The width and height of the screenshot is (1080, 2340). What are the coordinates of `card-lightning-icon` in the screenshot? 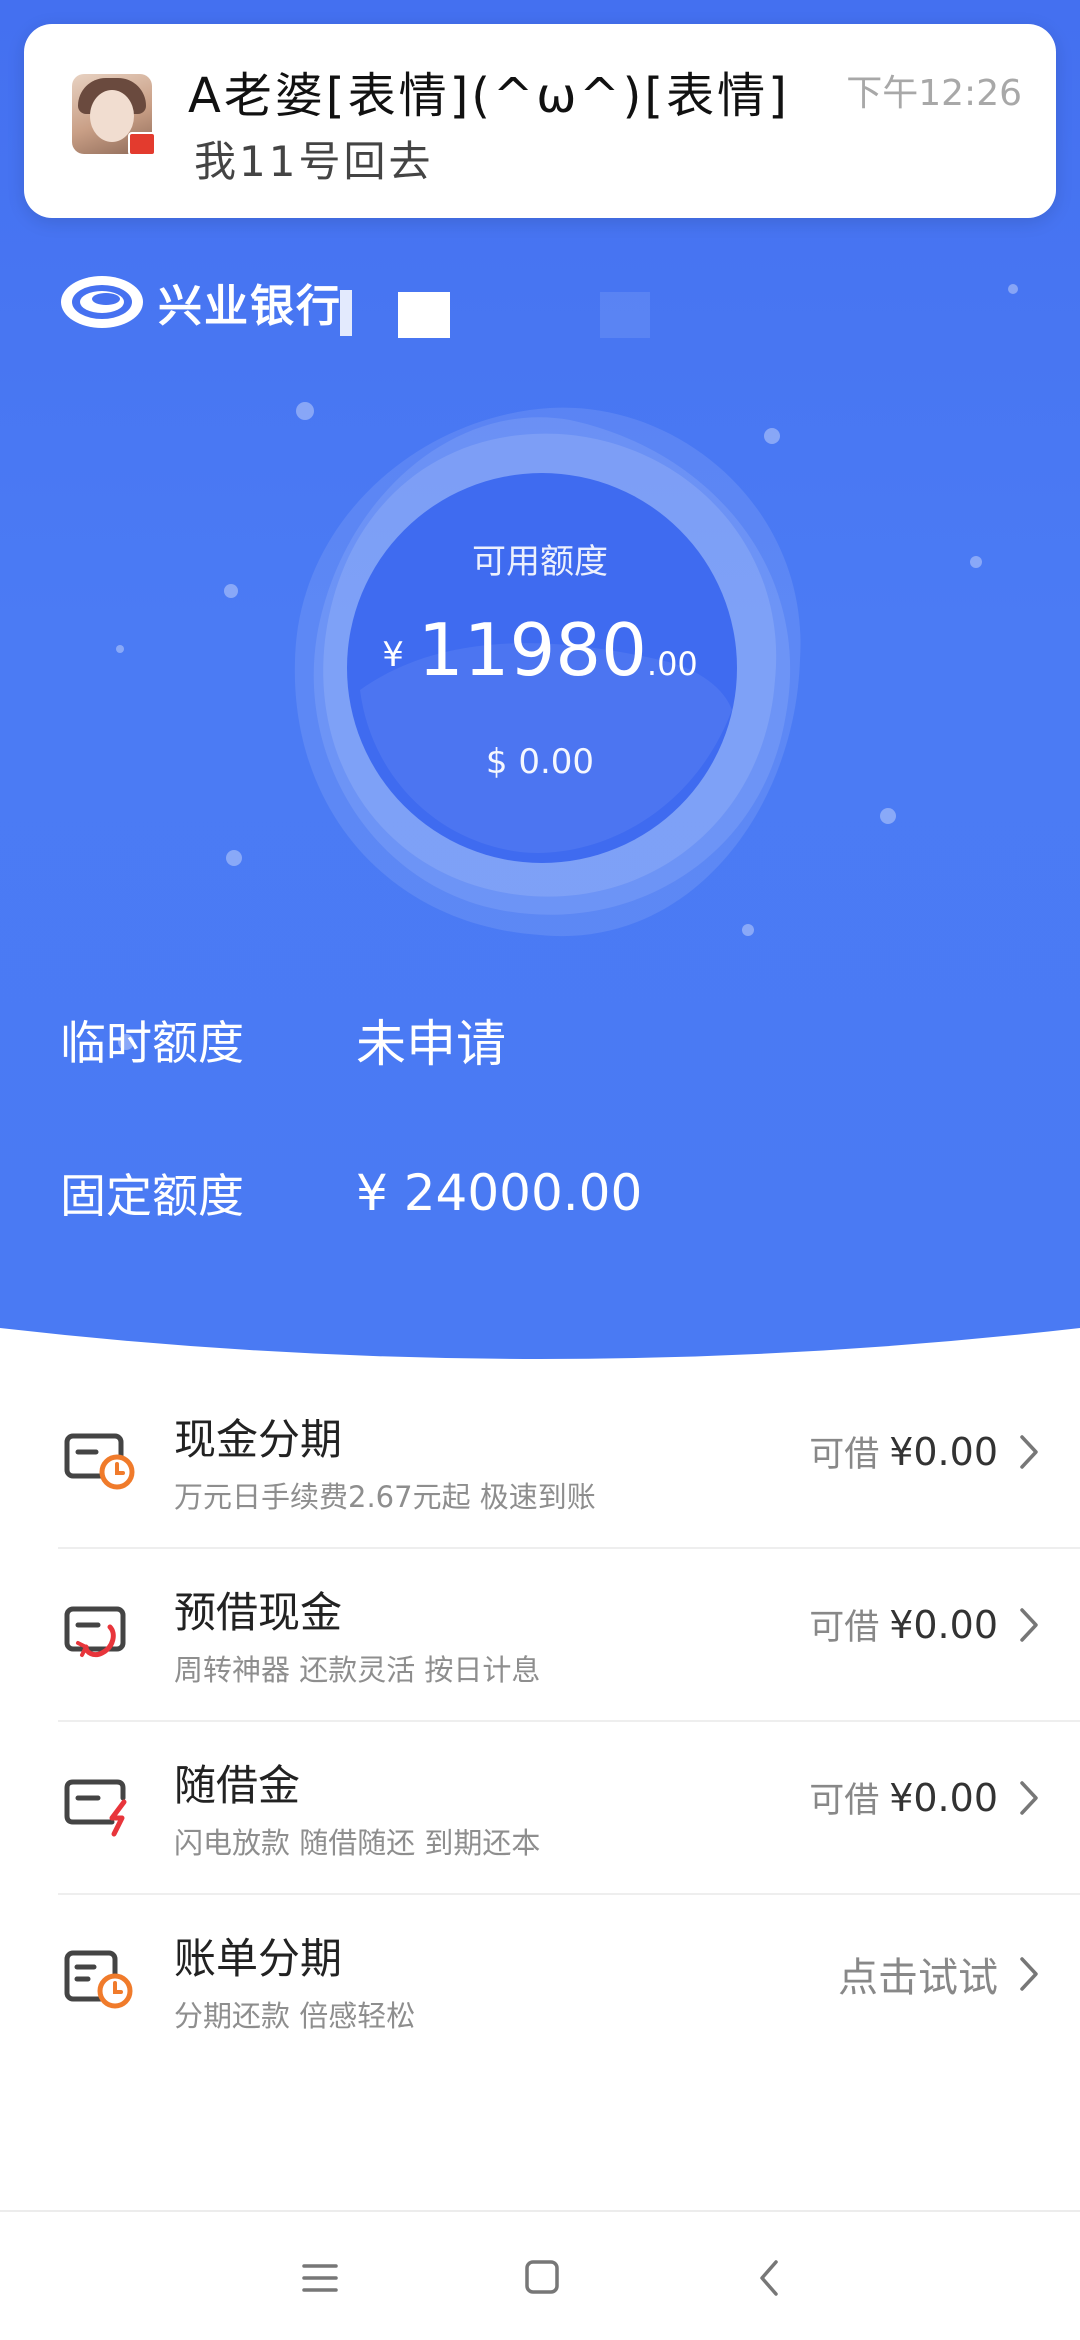 It's located at (95, 1808).